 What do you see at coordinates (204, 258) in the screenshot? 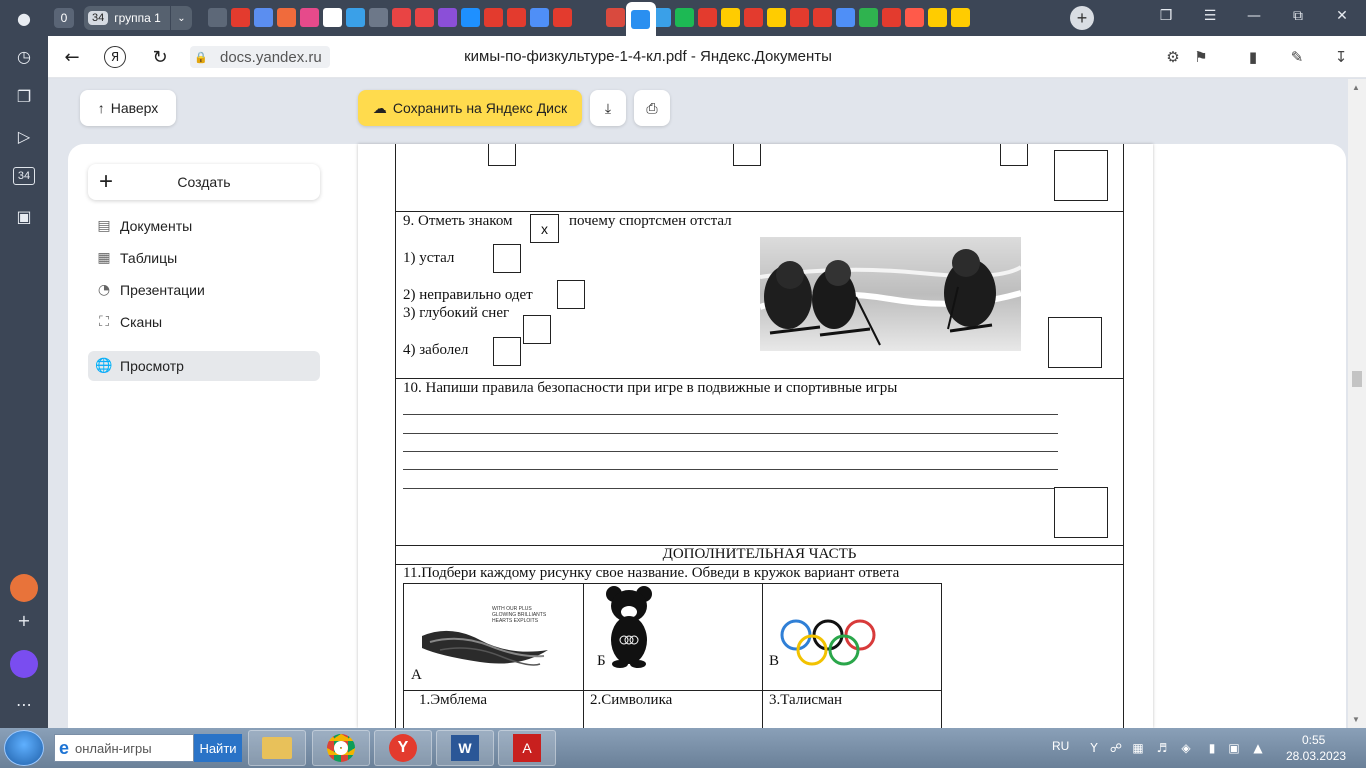
I see `sidebar-item-tables: ▦ Таблицы` at bounding box center [204, 258].